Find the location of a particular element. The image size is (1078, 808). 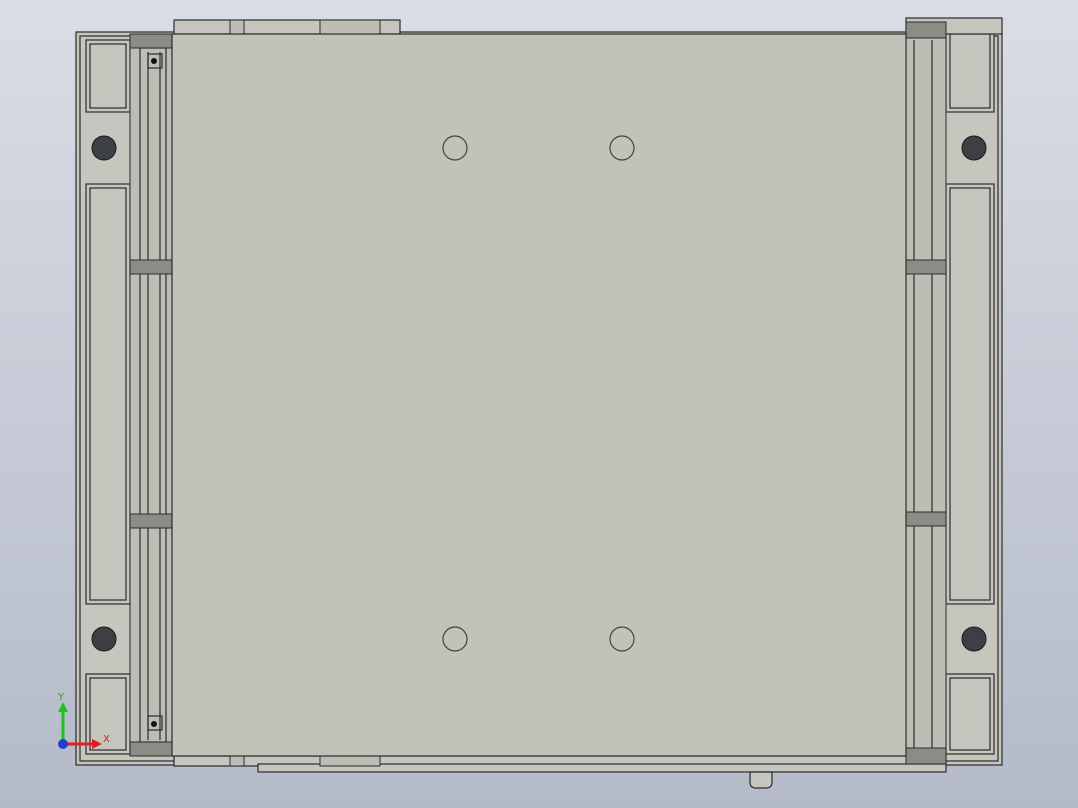

right-rail-assembly is located at coordinates (926, 393).